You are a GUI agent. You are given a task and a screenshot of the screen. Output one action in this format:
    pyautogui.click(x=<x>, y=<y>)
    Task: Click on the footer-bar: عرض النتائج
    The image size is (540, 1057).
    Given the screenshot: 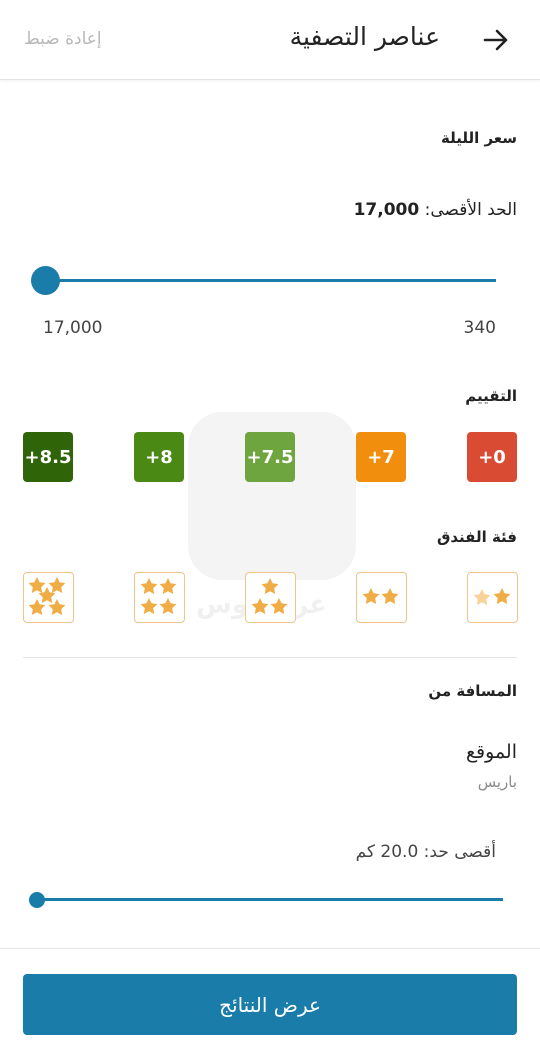 What is the action you would take?
    pyautogui.click(x=270, y=1002)
    